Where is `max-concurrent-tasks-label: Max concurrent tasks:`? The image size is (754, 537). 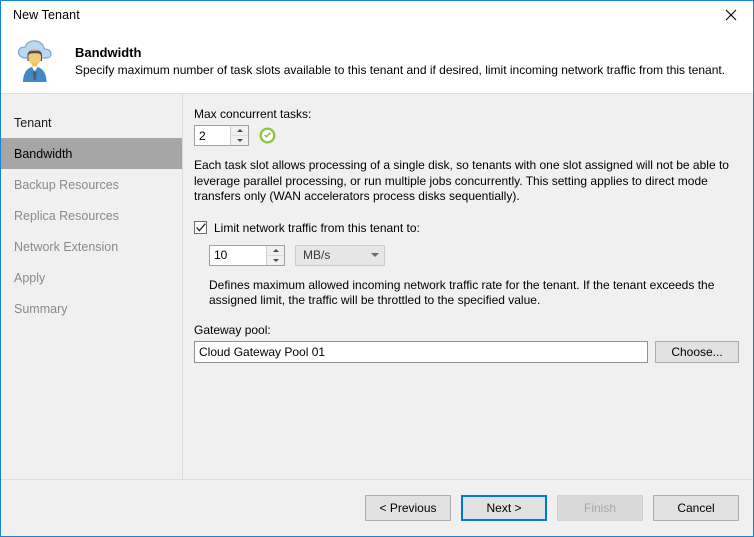
max-concurrent-tasks-label: Max concurrent tasks: is located at coordinates (253, 114).